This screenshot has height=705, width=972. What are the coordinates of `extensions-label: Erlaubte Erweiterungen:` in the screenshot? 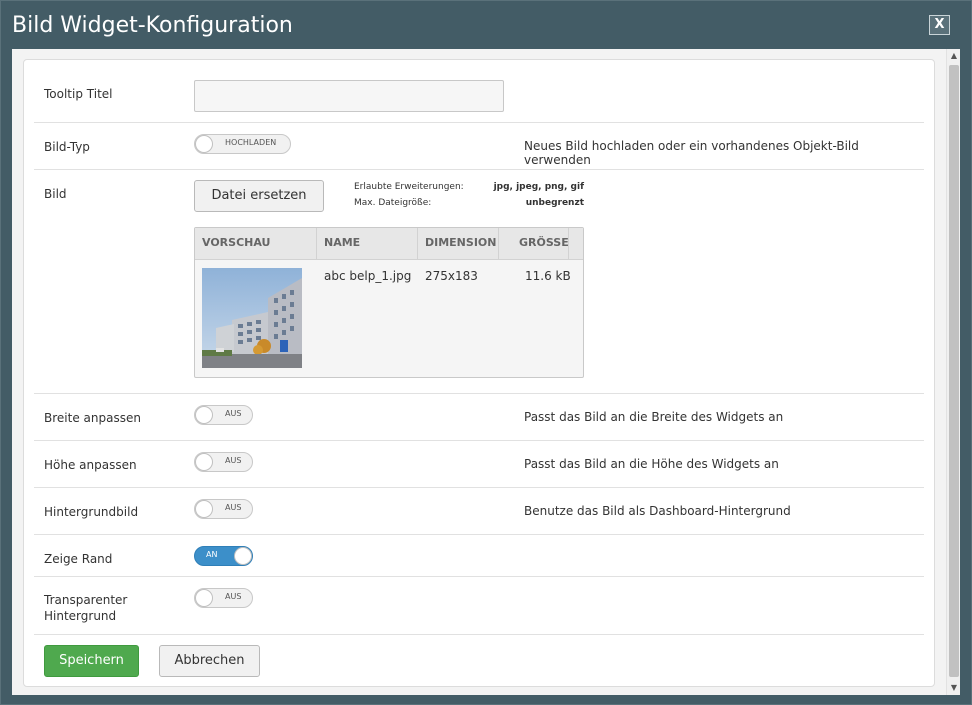 It's located at (409, 187).